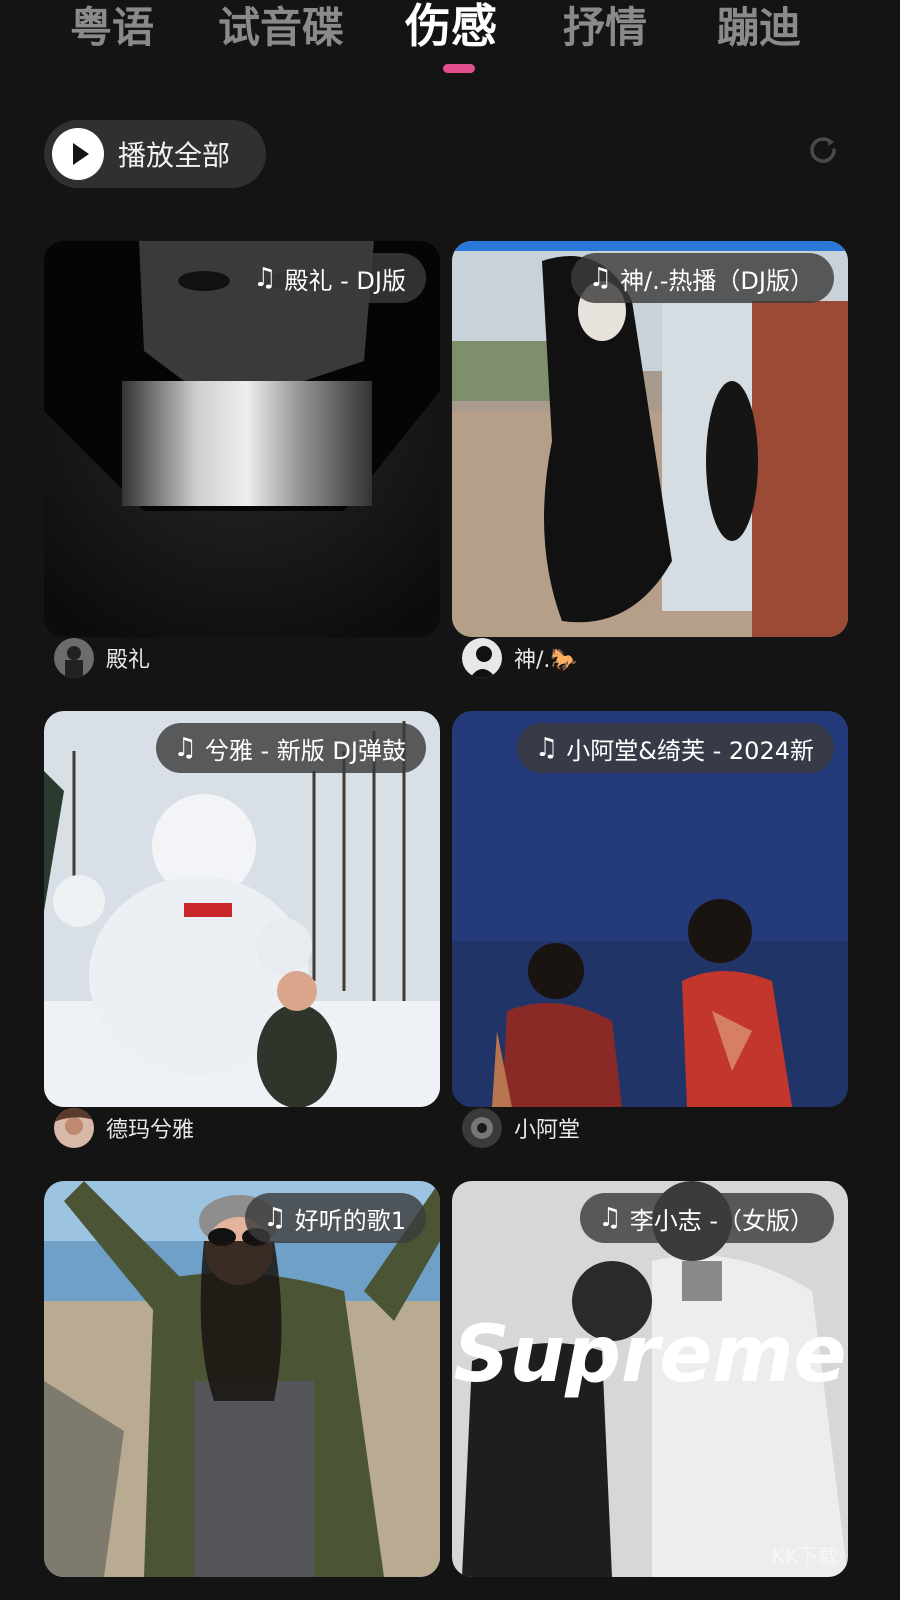 This screenshot has width=900, height=1600. I want to click on song-badge: ♫ 神/.-热播（DJ版）, so click(702, 278).